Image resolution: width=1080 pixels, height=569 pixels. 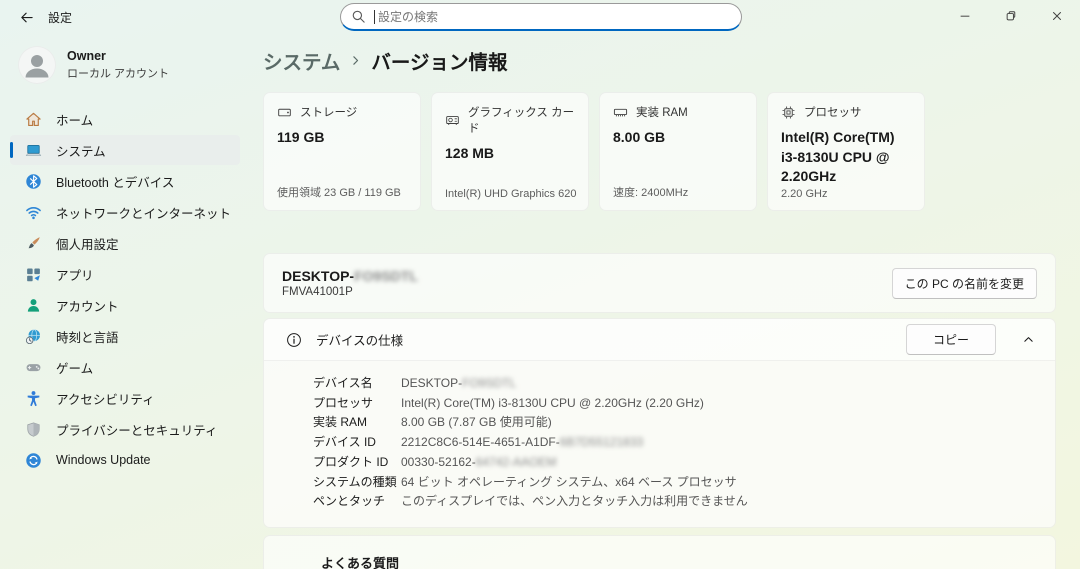 What do you see at coordinates (804, 194) in the screenshot?
I see `card-footer: 2.20 GHz` at bounding box center [804, 194].